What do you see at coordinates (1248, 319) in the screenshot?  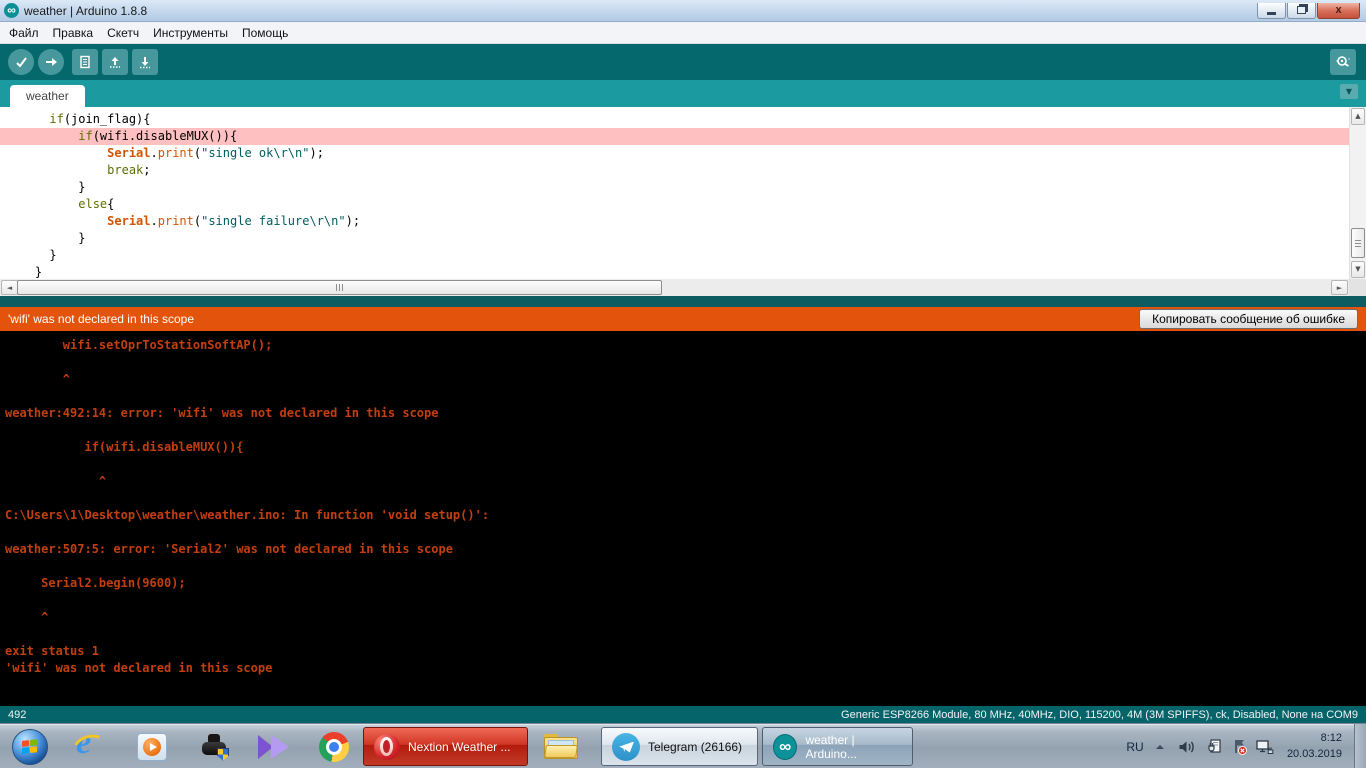 I see `copy-error-button: Копировать сообщение об ошибке` at bounding box center [1248, 319].